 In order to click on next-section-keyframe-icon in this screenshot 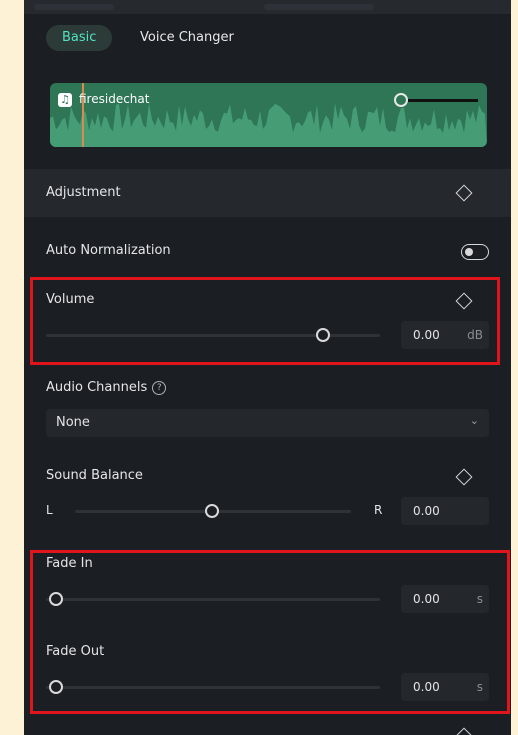, I will do `click(464, 731)`.